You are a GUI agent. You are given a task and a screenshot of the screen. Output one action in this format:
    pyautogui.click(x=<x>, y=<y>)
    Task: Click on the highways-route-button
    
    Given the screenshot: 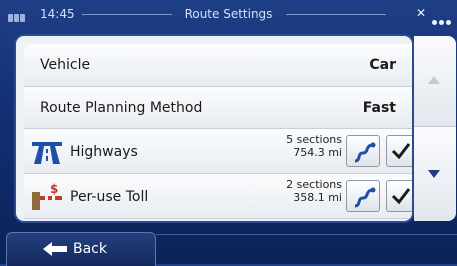 What is the action you would take?
    pyautogui.click(x=363, y=151)
    